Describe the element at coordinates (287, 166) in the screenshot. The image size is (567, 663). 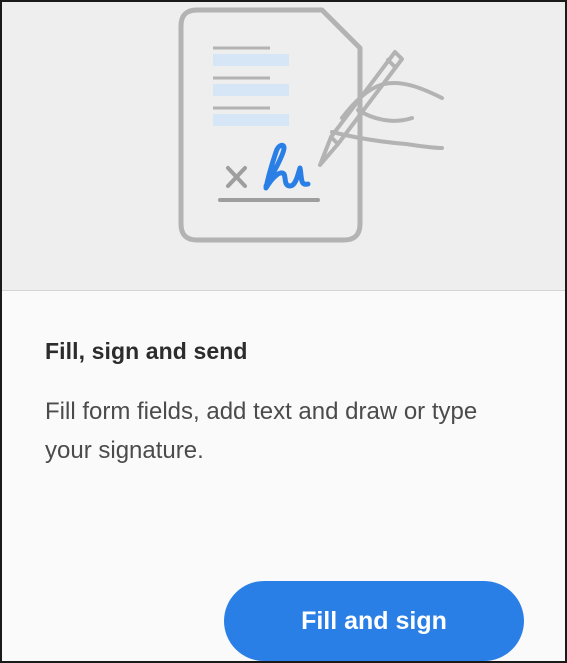
I see `signature-scribble` at that location.